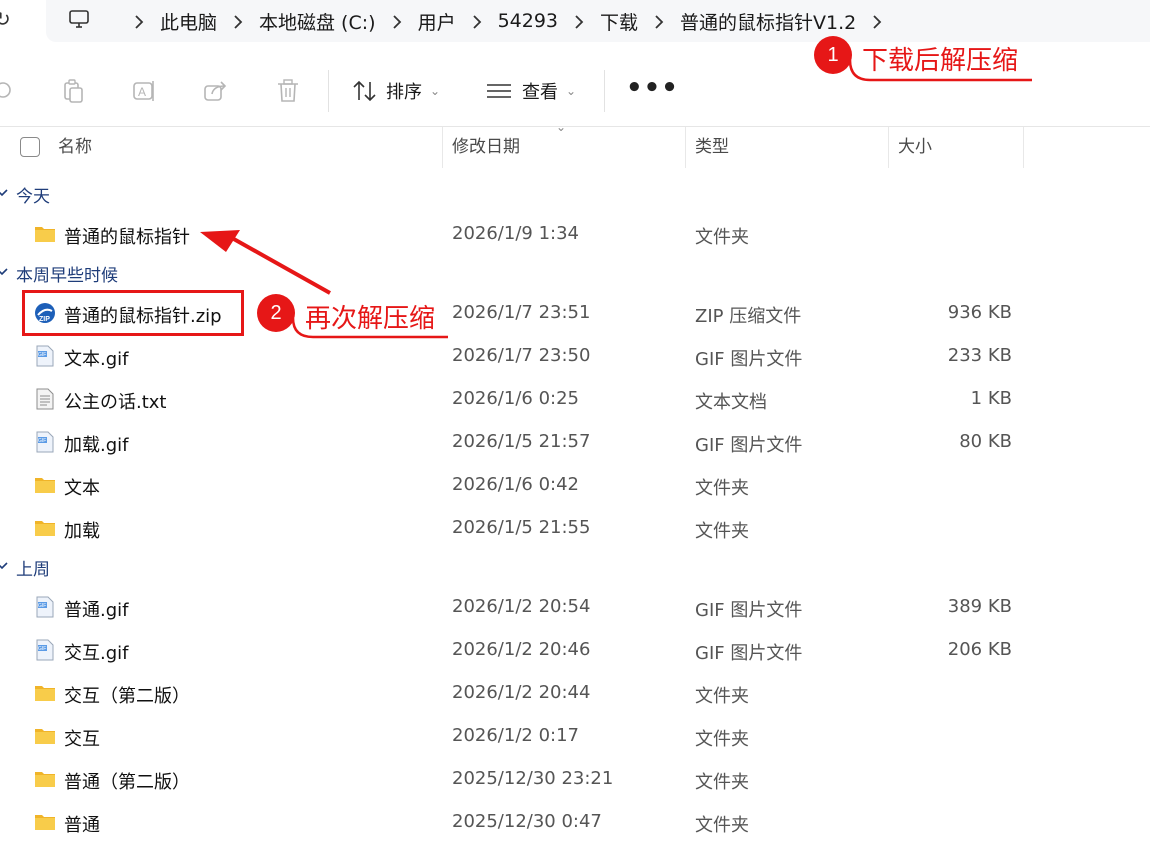 The height and width of the screenshot is (864, 1150). I want to click on breadcrumb-current-folder: 普通的鼠标指针V1.2, so click(768, 21).